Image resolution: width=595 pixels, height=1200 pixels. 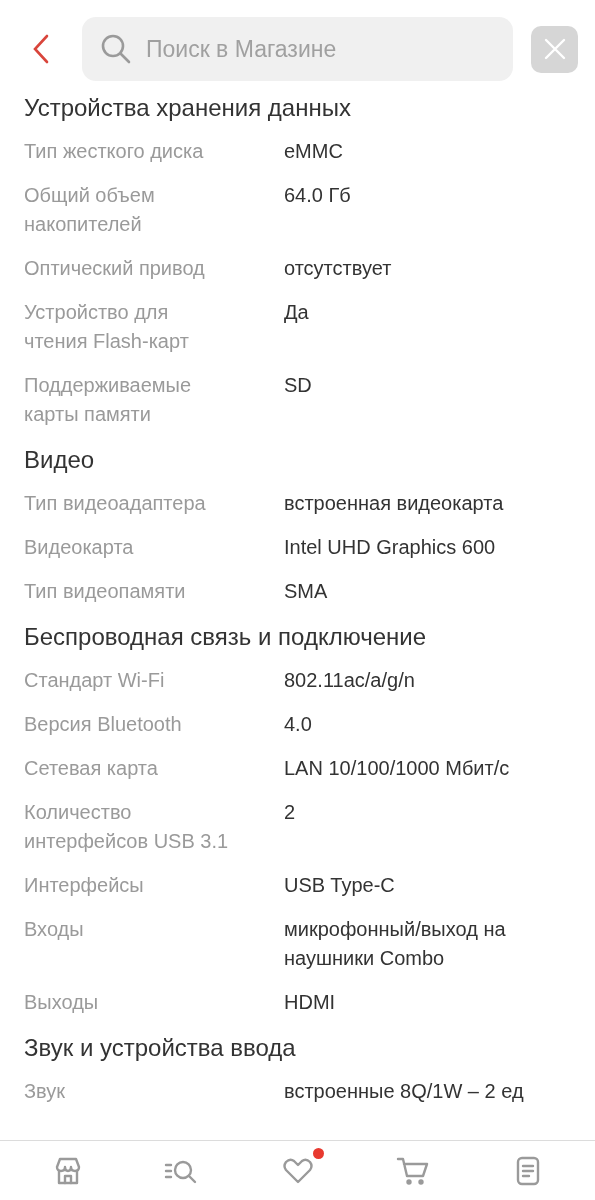 I want to click on spec-value: HDMI, so click(x=310, y=1002).